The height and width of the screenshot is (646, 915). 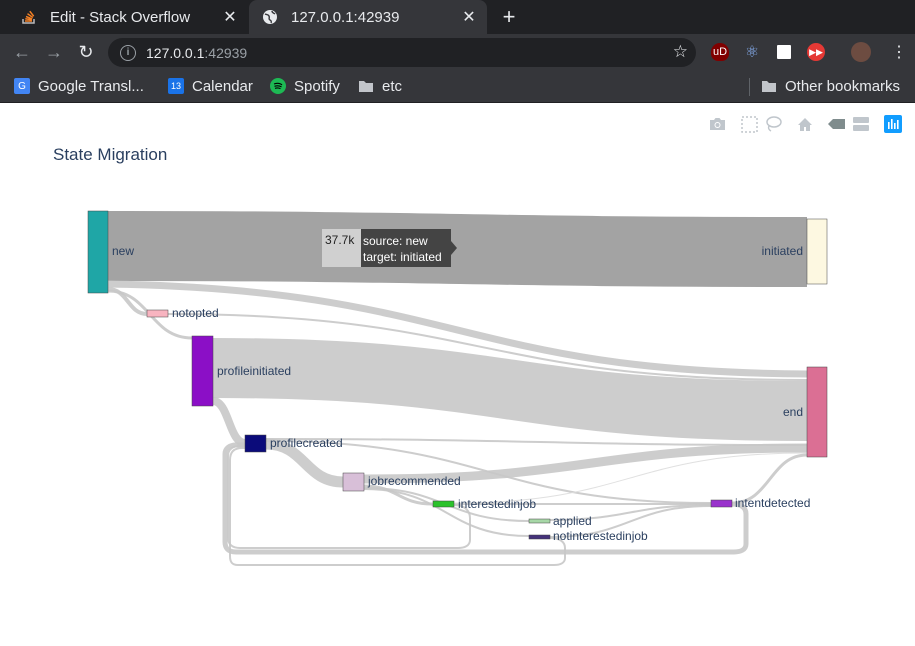 I want to click on calendar-icon: 13, so click(x=176, y=86).